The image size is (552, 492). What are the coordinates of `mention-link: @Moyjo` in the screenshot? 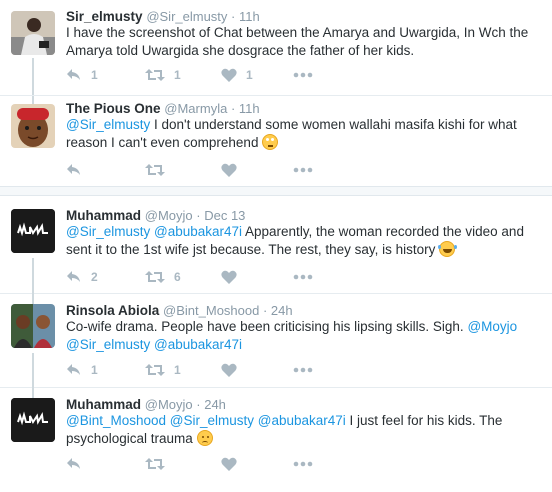 It's located at (492, 326).